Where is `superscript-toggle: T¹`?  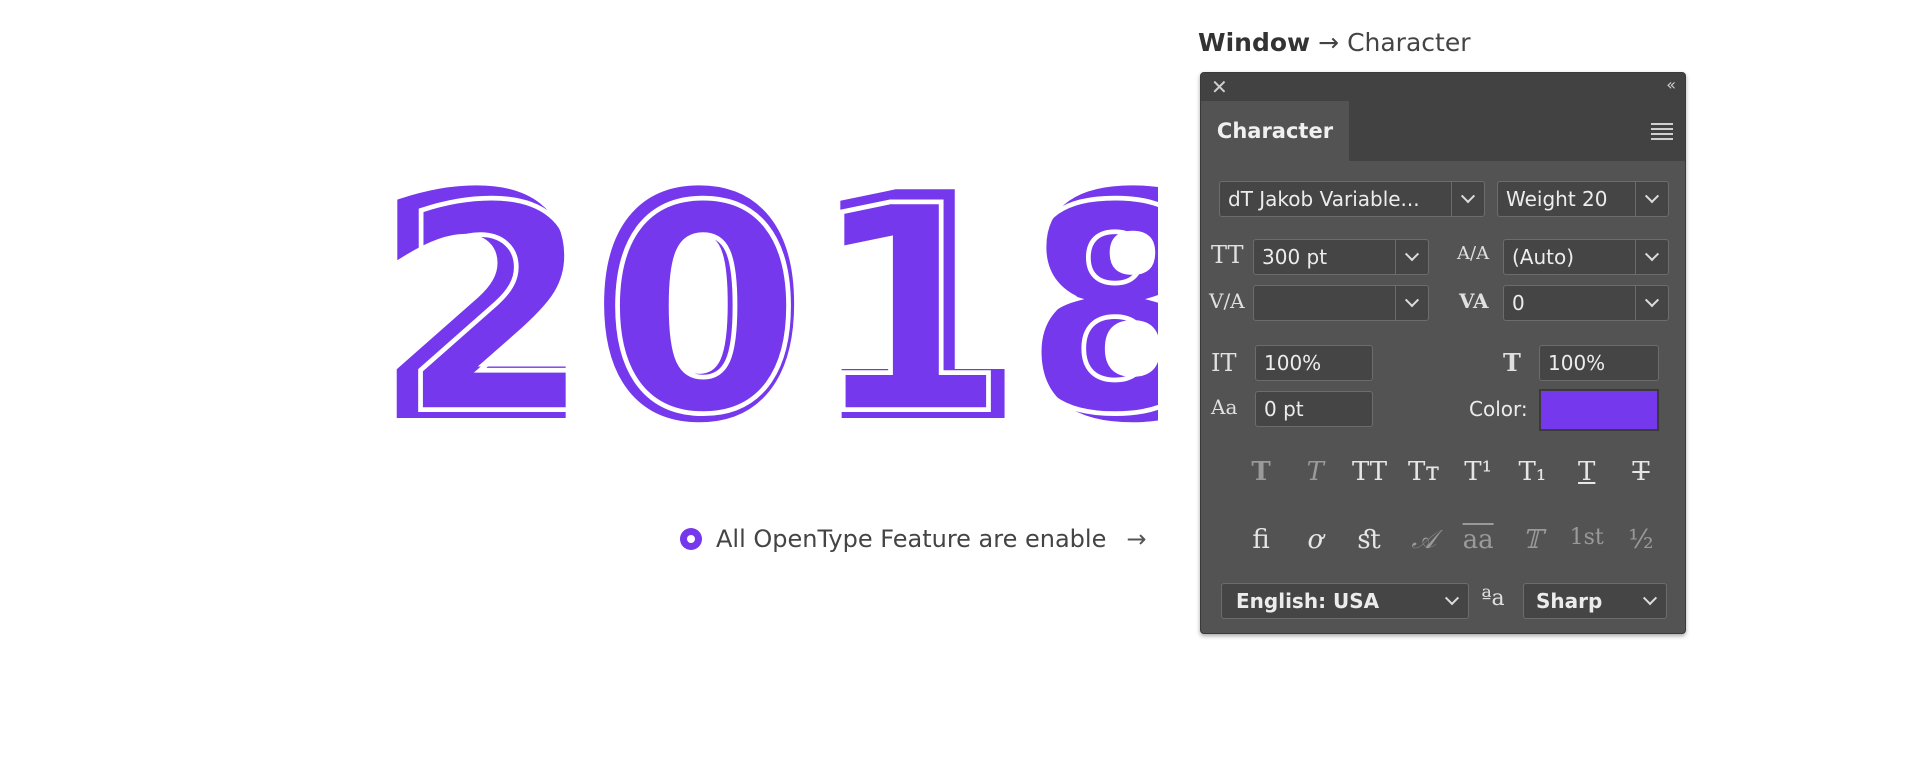 superscript-toggle: T¹ is located at coordinates (1478, 472).